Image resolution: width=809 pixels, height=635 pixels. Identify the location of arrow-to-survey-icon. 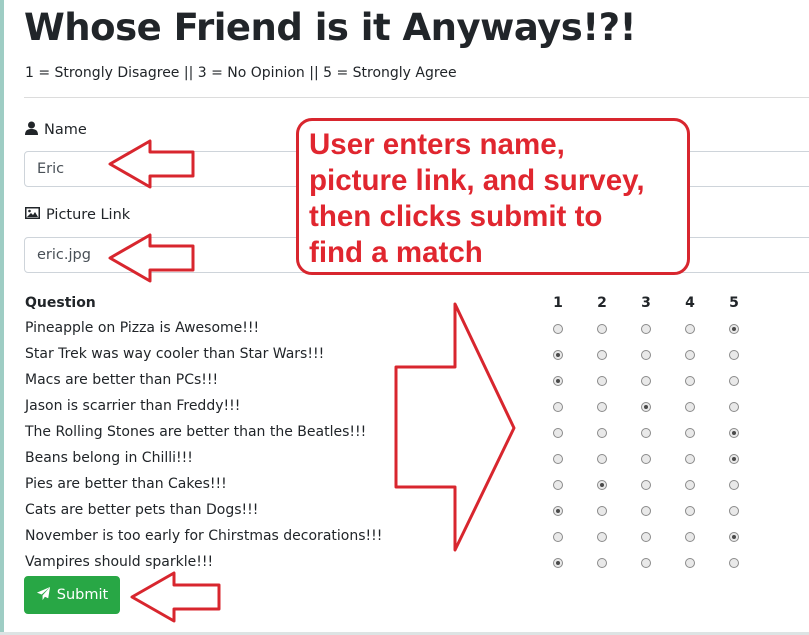
(455, 427).